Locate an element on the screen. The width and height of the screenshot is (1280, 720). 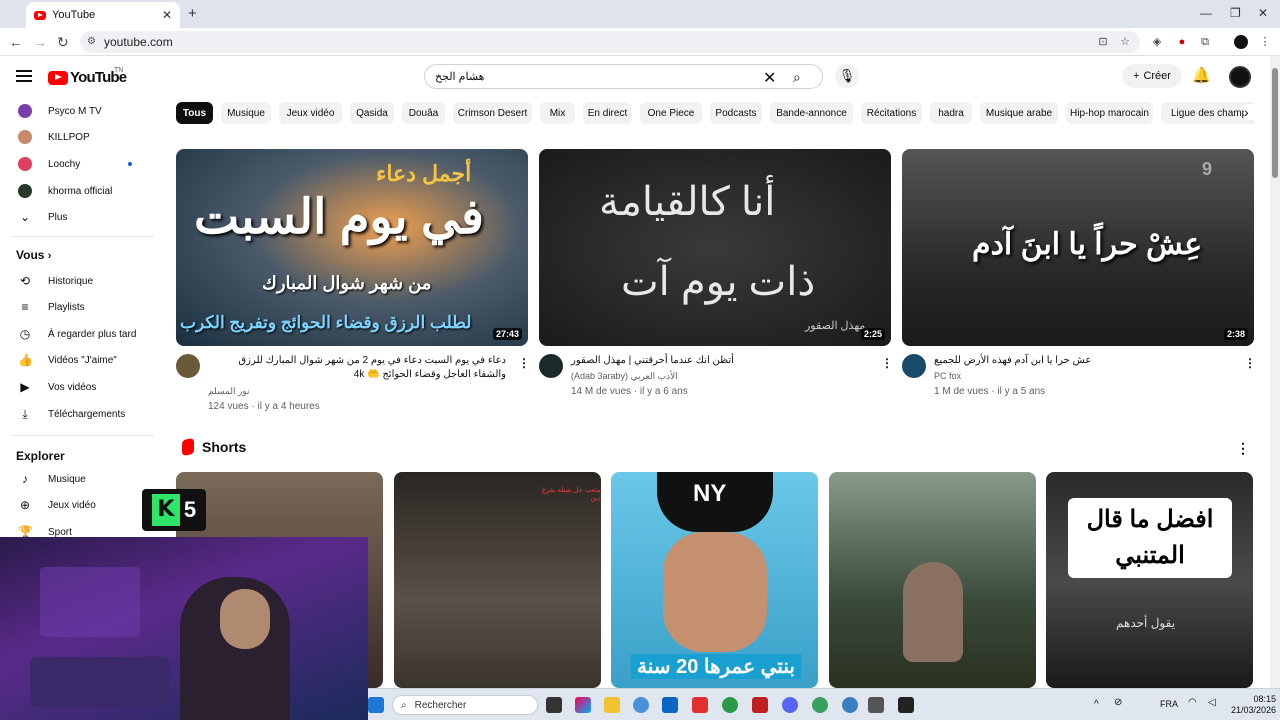
copilot-icon is located at coordinates (583, 705).